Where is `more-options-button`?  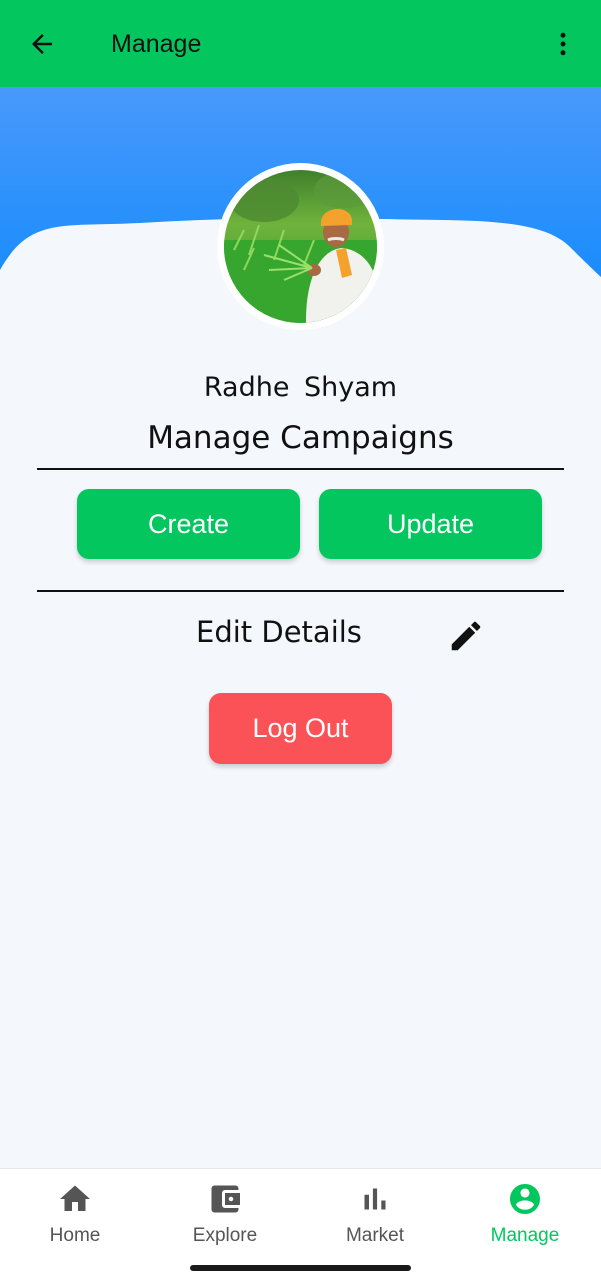
more-options-button is located at coordinates (563, 44).